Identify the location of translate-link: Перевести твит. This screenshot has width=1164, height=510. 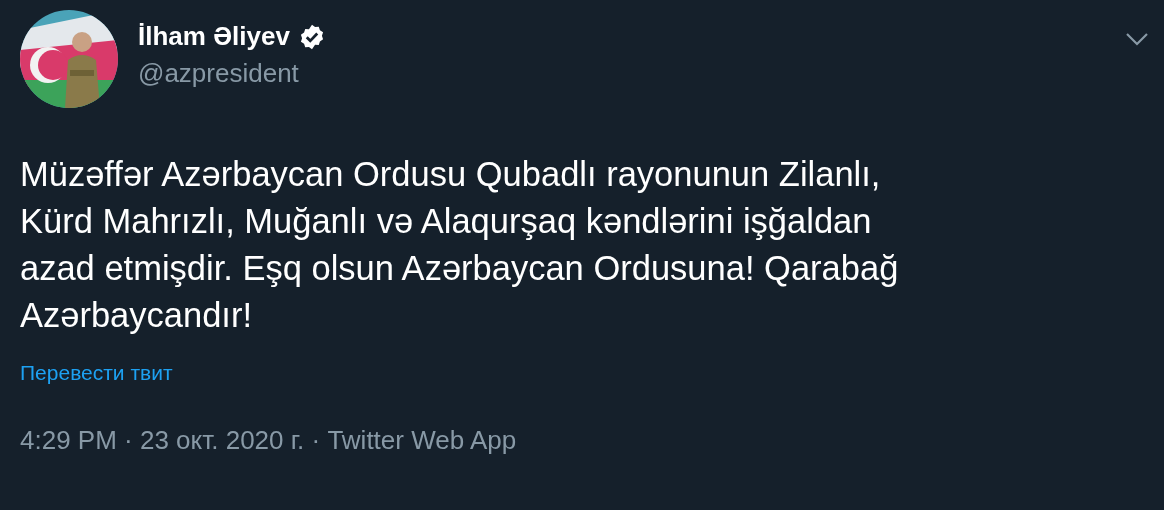
(96, 373).